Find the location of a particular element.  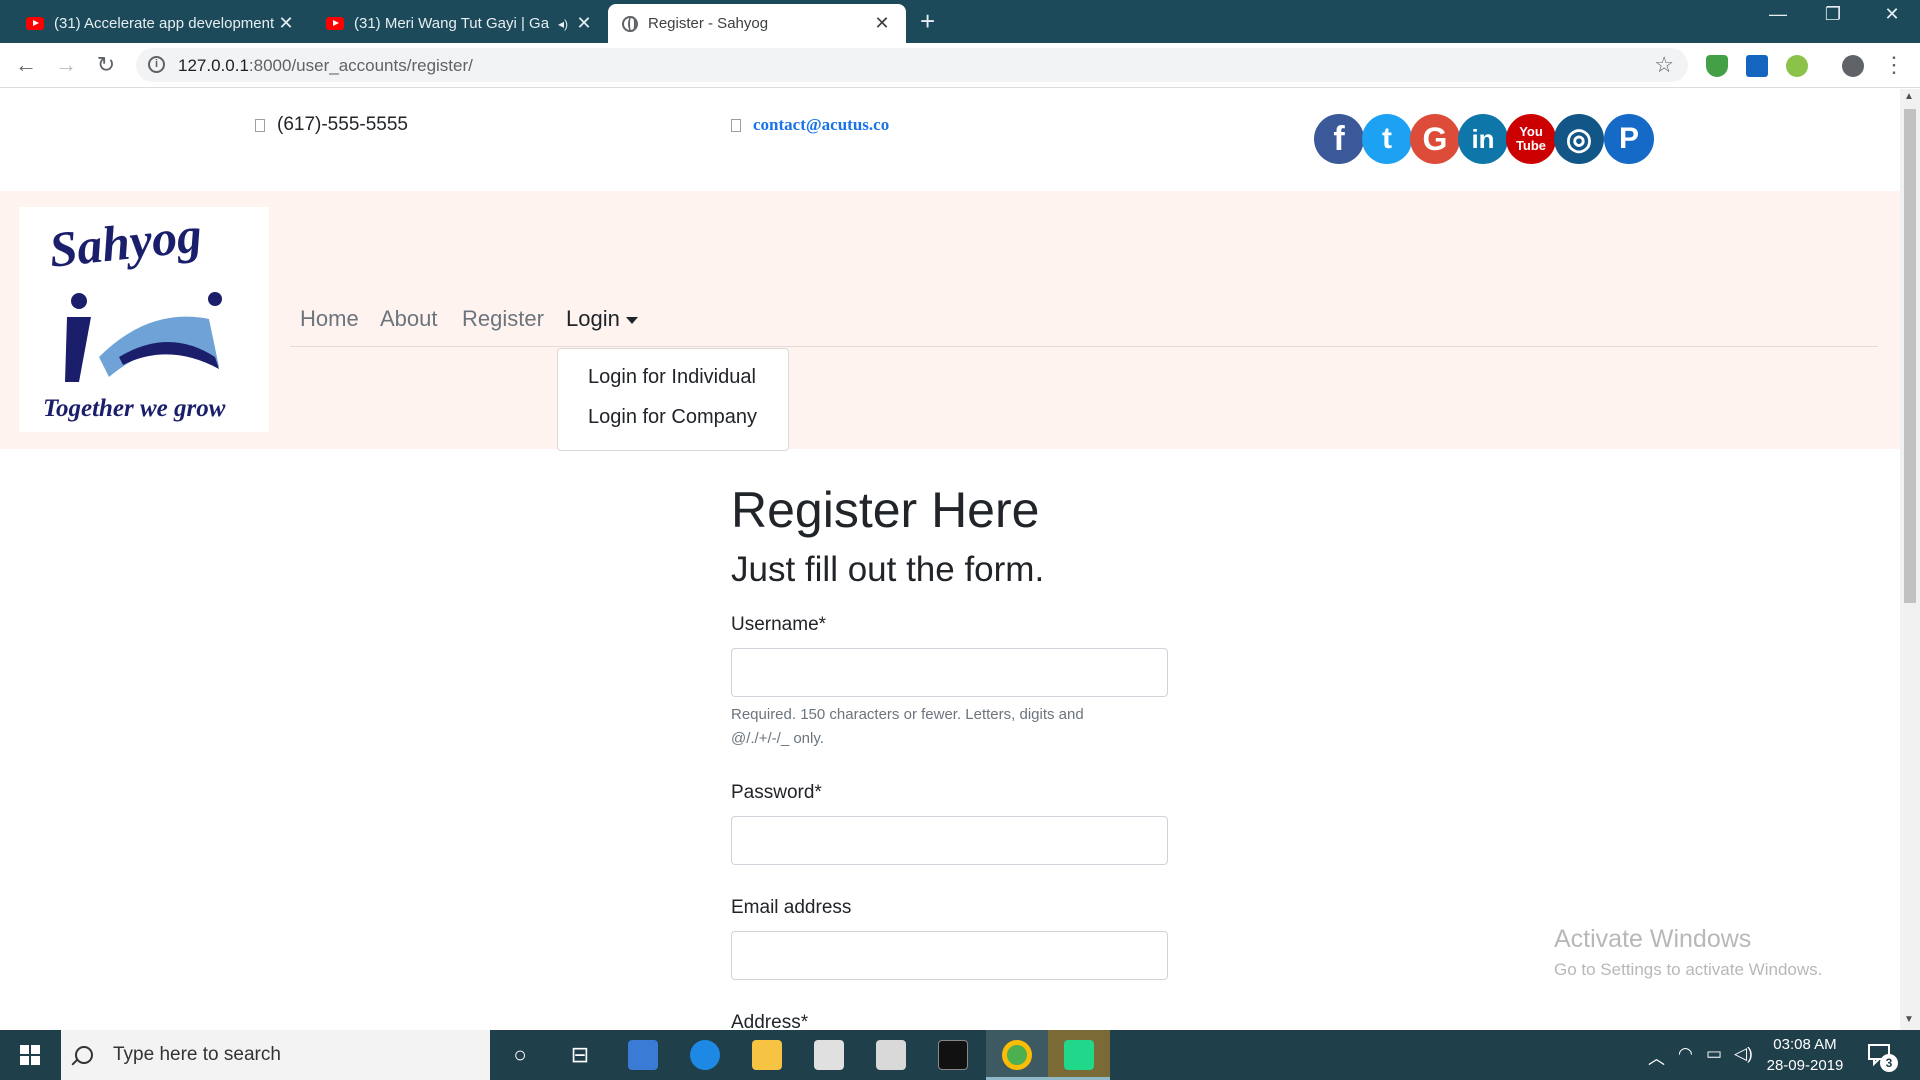

page-subtitle: Just fill out the form. is located at coordinates (888, 569).